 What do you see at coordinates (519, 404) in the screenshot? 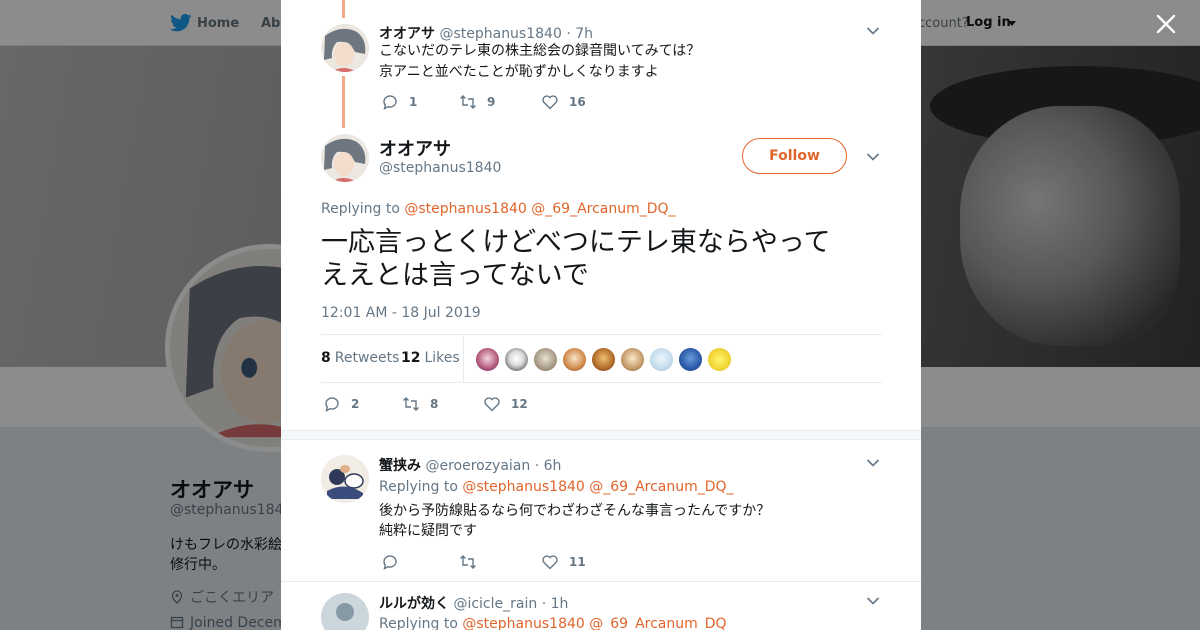
I see `main-like-count: 12` at bounding box center [519, 404].